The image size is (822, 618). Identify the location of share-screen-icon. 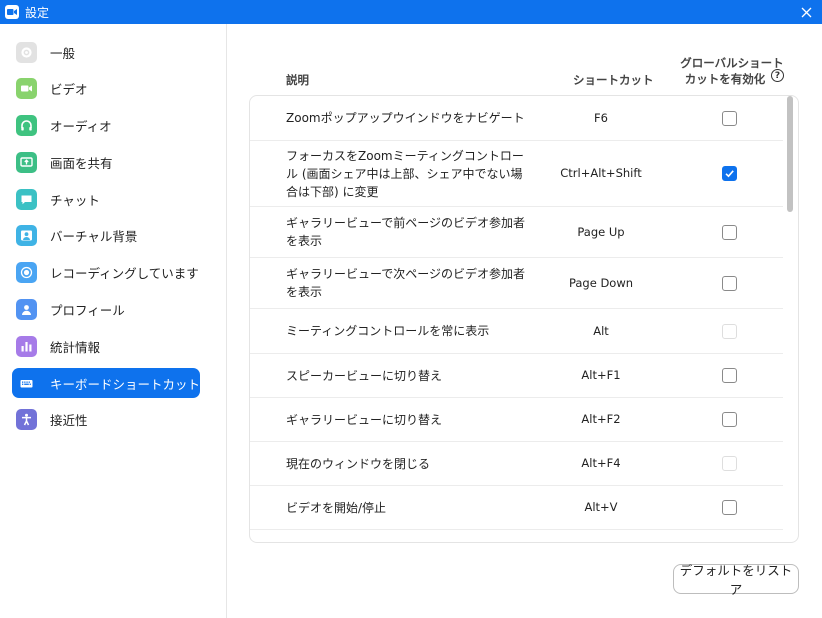
(26, 162).